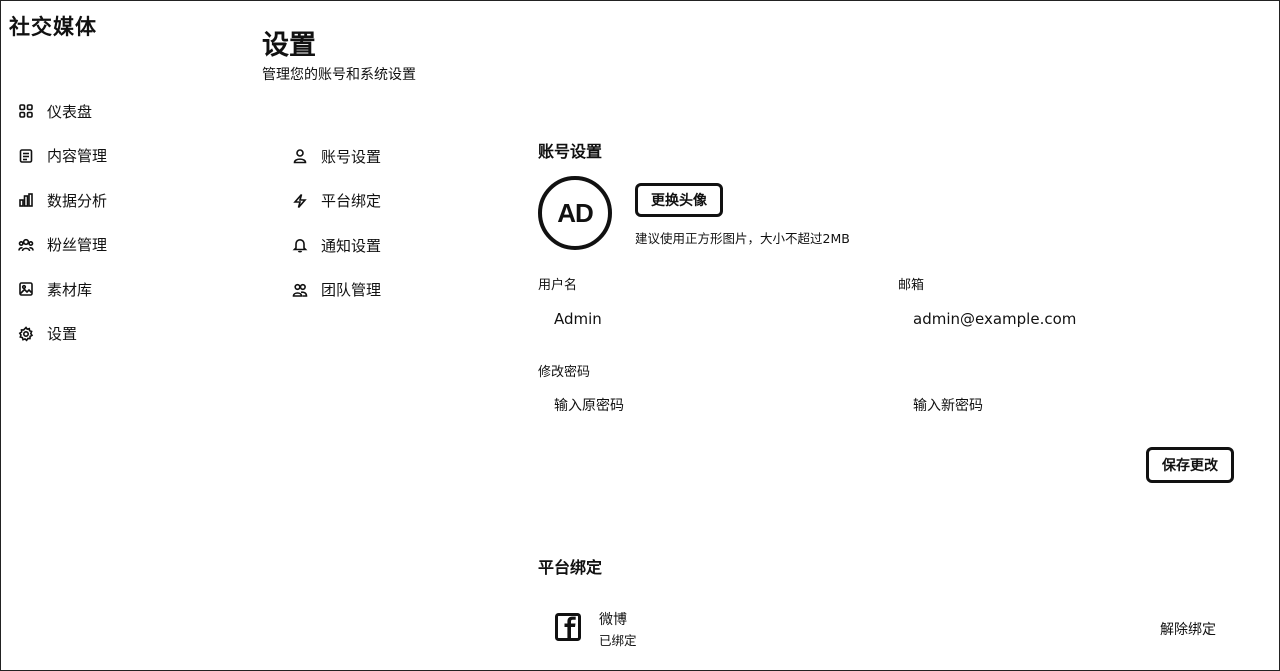 Image resolution: width=1280 pixels, height=671 pixels. I want to click on platform-section-title: 平台绑定, so click(570, 567).